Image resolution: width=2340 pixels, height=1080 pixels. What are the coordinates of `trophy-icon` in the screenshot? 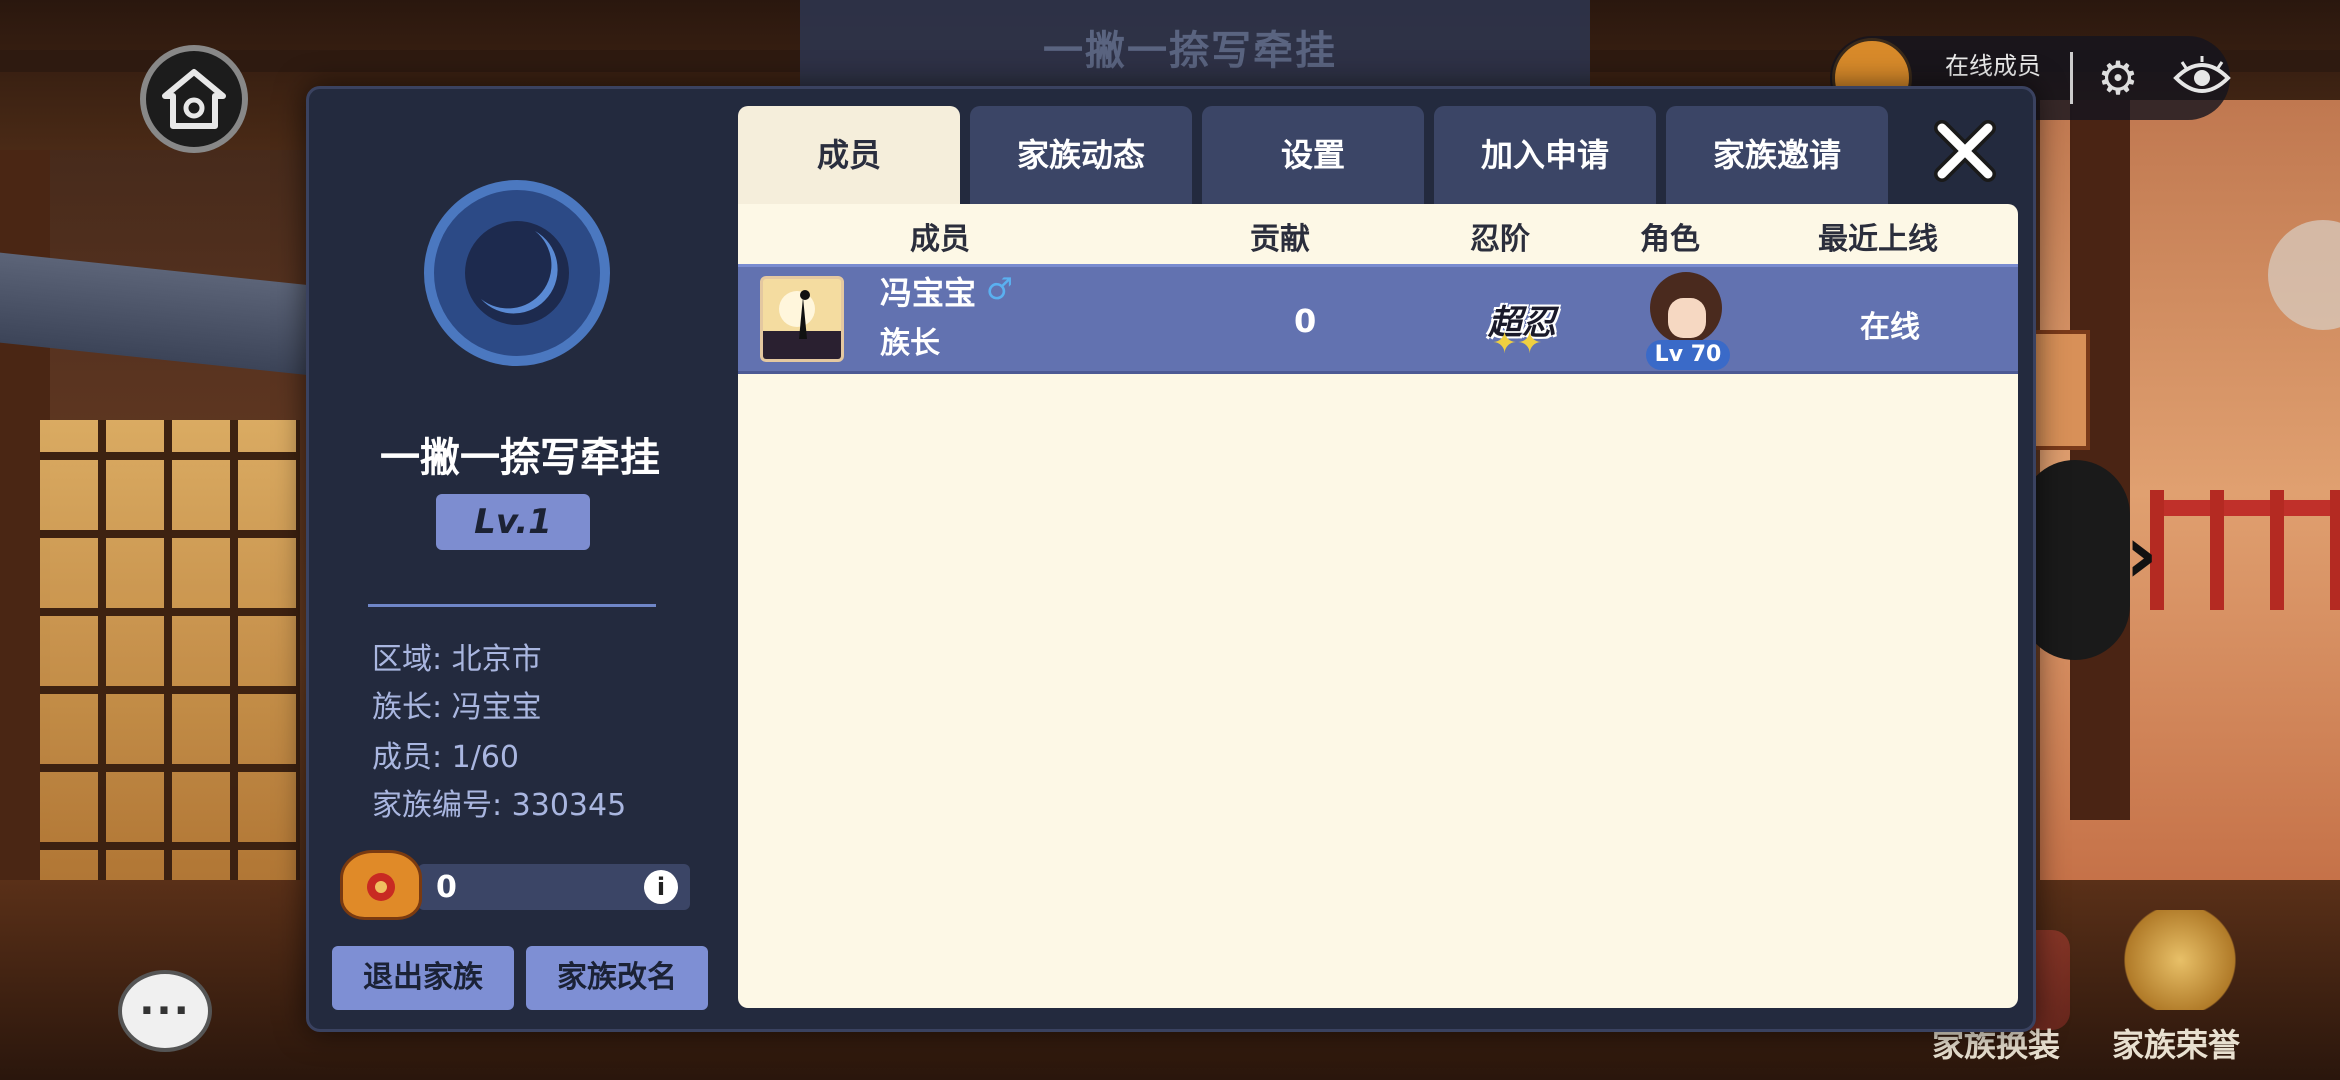 It's located at (2180, 960).